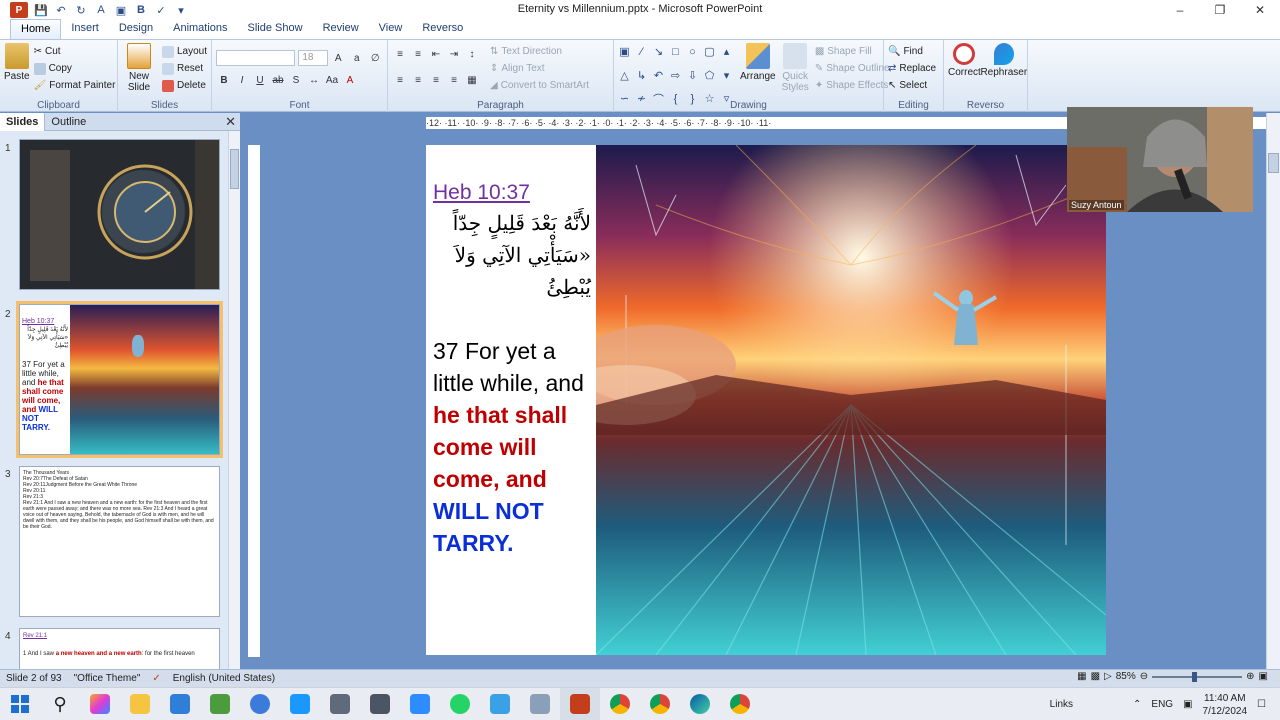 Image resolution: width=1280 pixels, height=720 pixels. What do you see at coordinates (913, 85) in the screenshot?
I see `select-button: ↖ Select` at bounding box center [913, 85].